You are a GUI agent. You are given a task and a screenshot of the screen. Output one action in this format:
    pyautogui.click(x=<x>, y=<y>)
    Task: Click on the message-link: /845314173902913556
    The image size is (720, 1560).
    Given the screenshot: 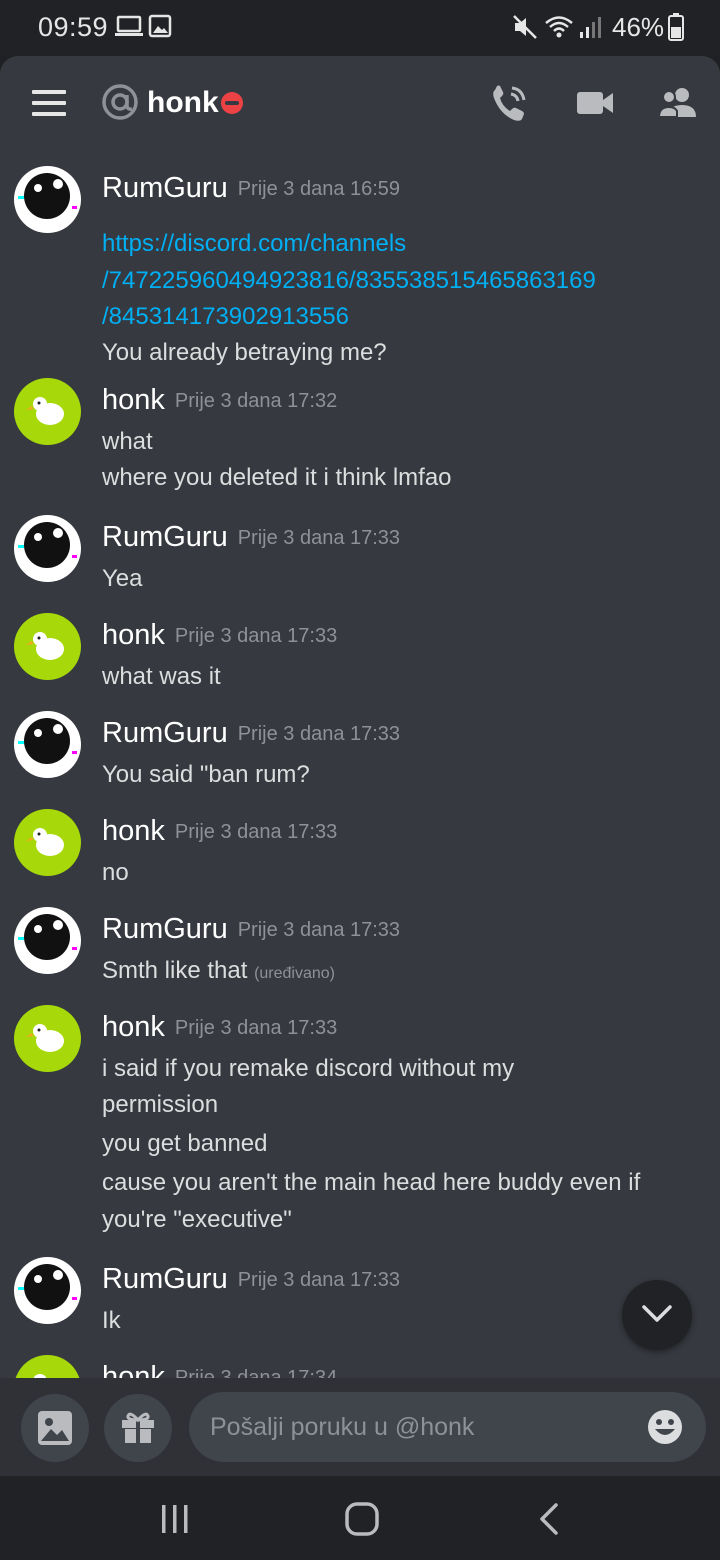 What is the action you would take?
    pyautogui.click(x=225, y=317)
    